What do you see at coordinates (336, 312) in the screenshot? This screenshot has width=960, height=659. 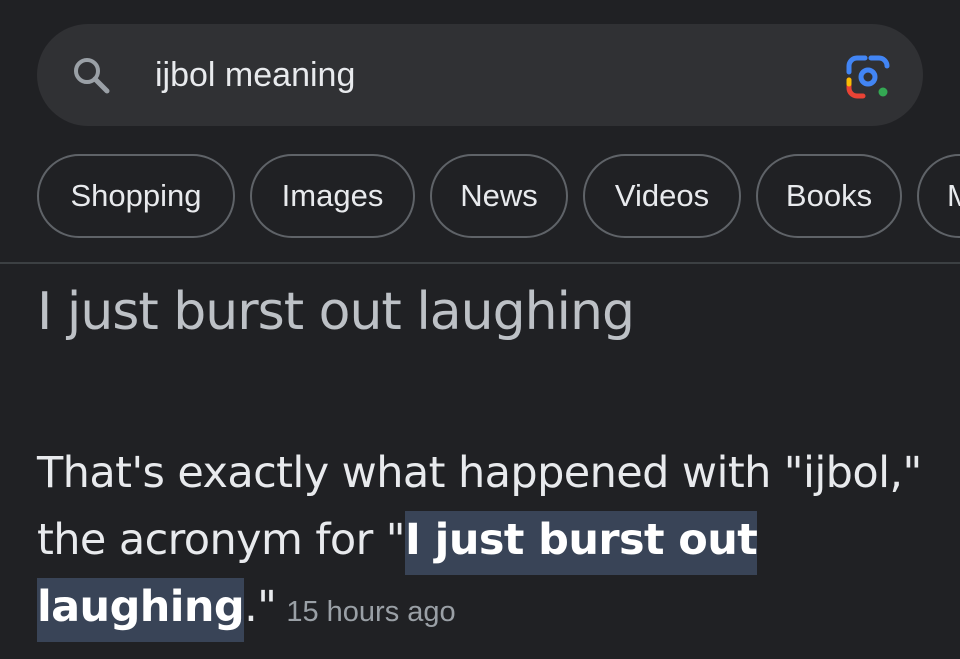 I see `result-title: I just burst out laughing` at bounding box center [336, 312].